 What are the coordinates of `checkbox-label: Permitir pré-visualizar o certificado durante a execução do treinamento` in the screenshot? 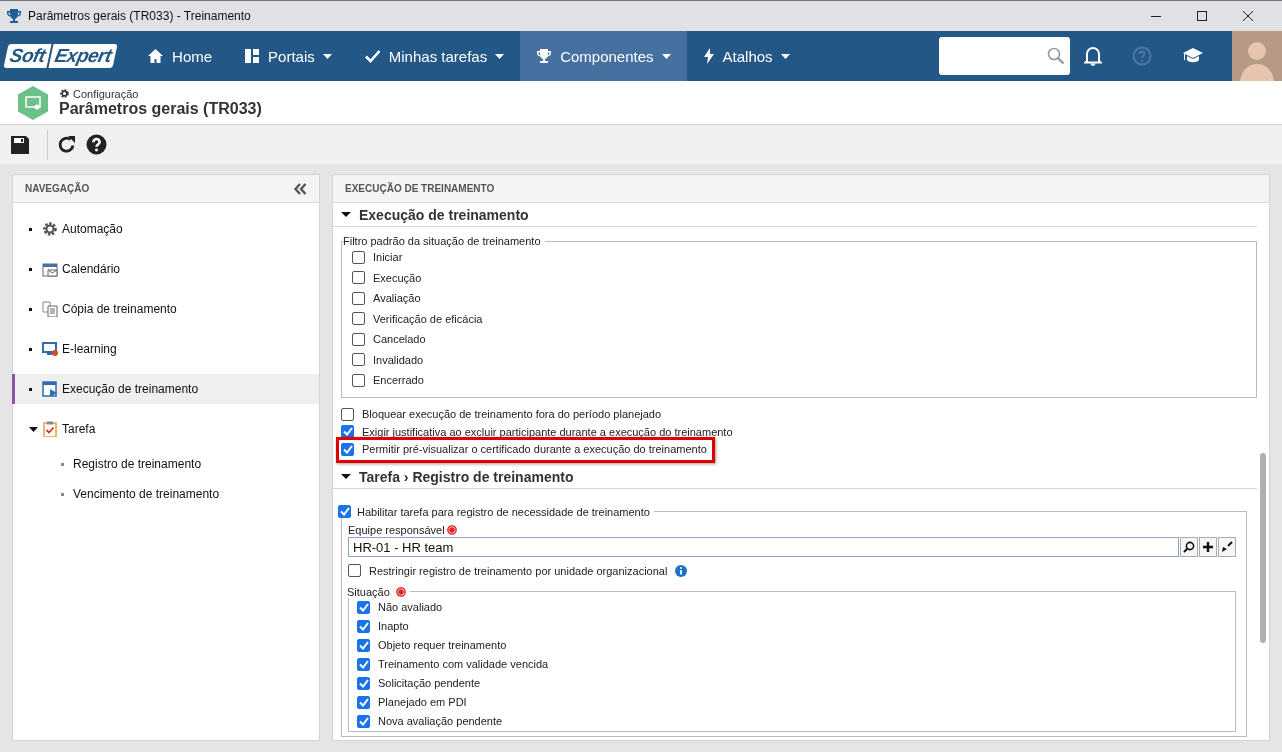 It's located at (534, 449).